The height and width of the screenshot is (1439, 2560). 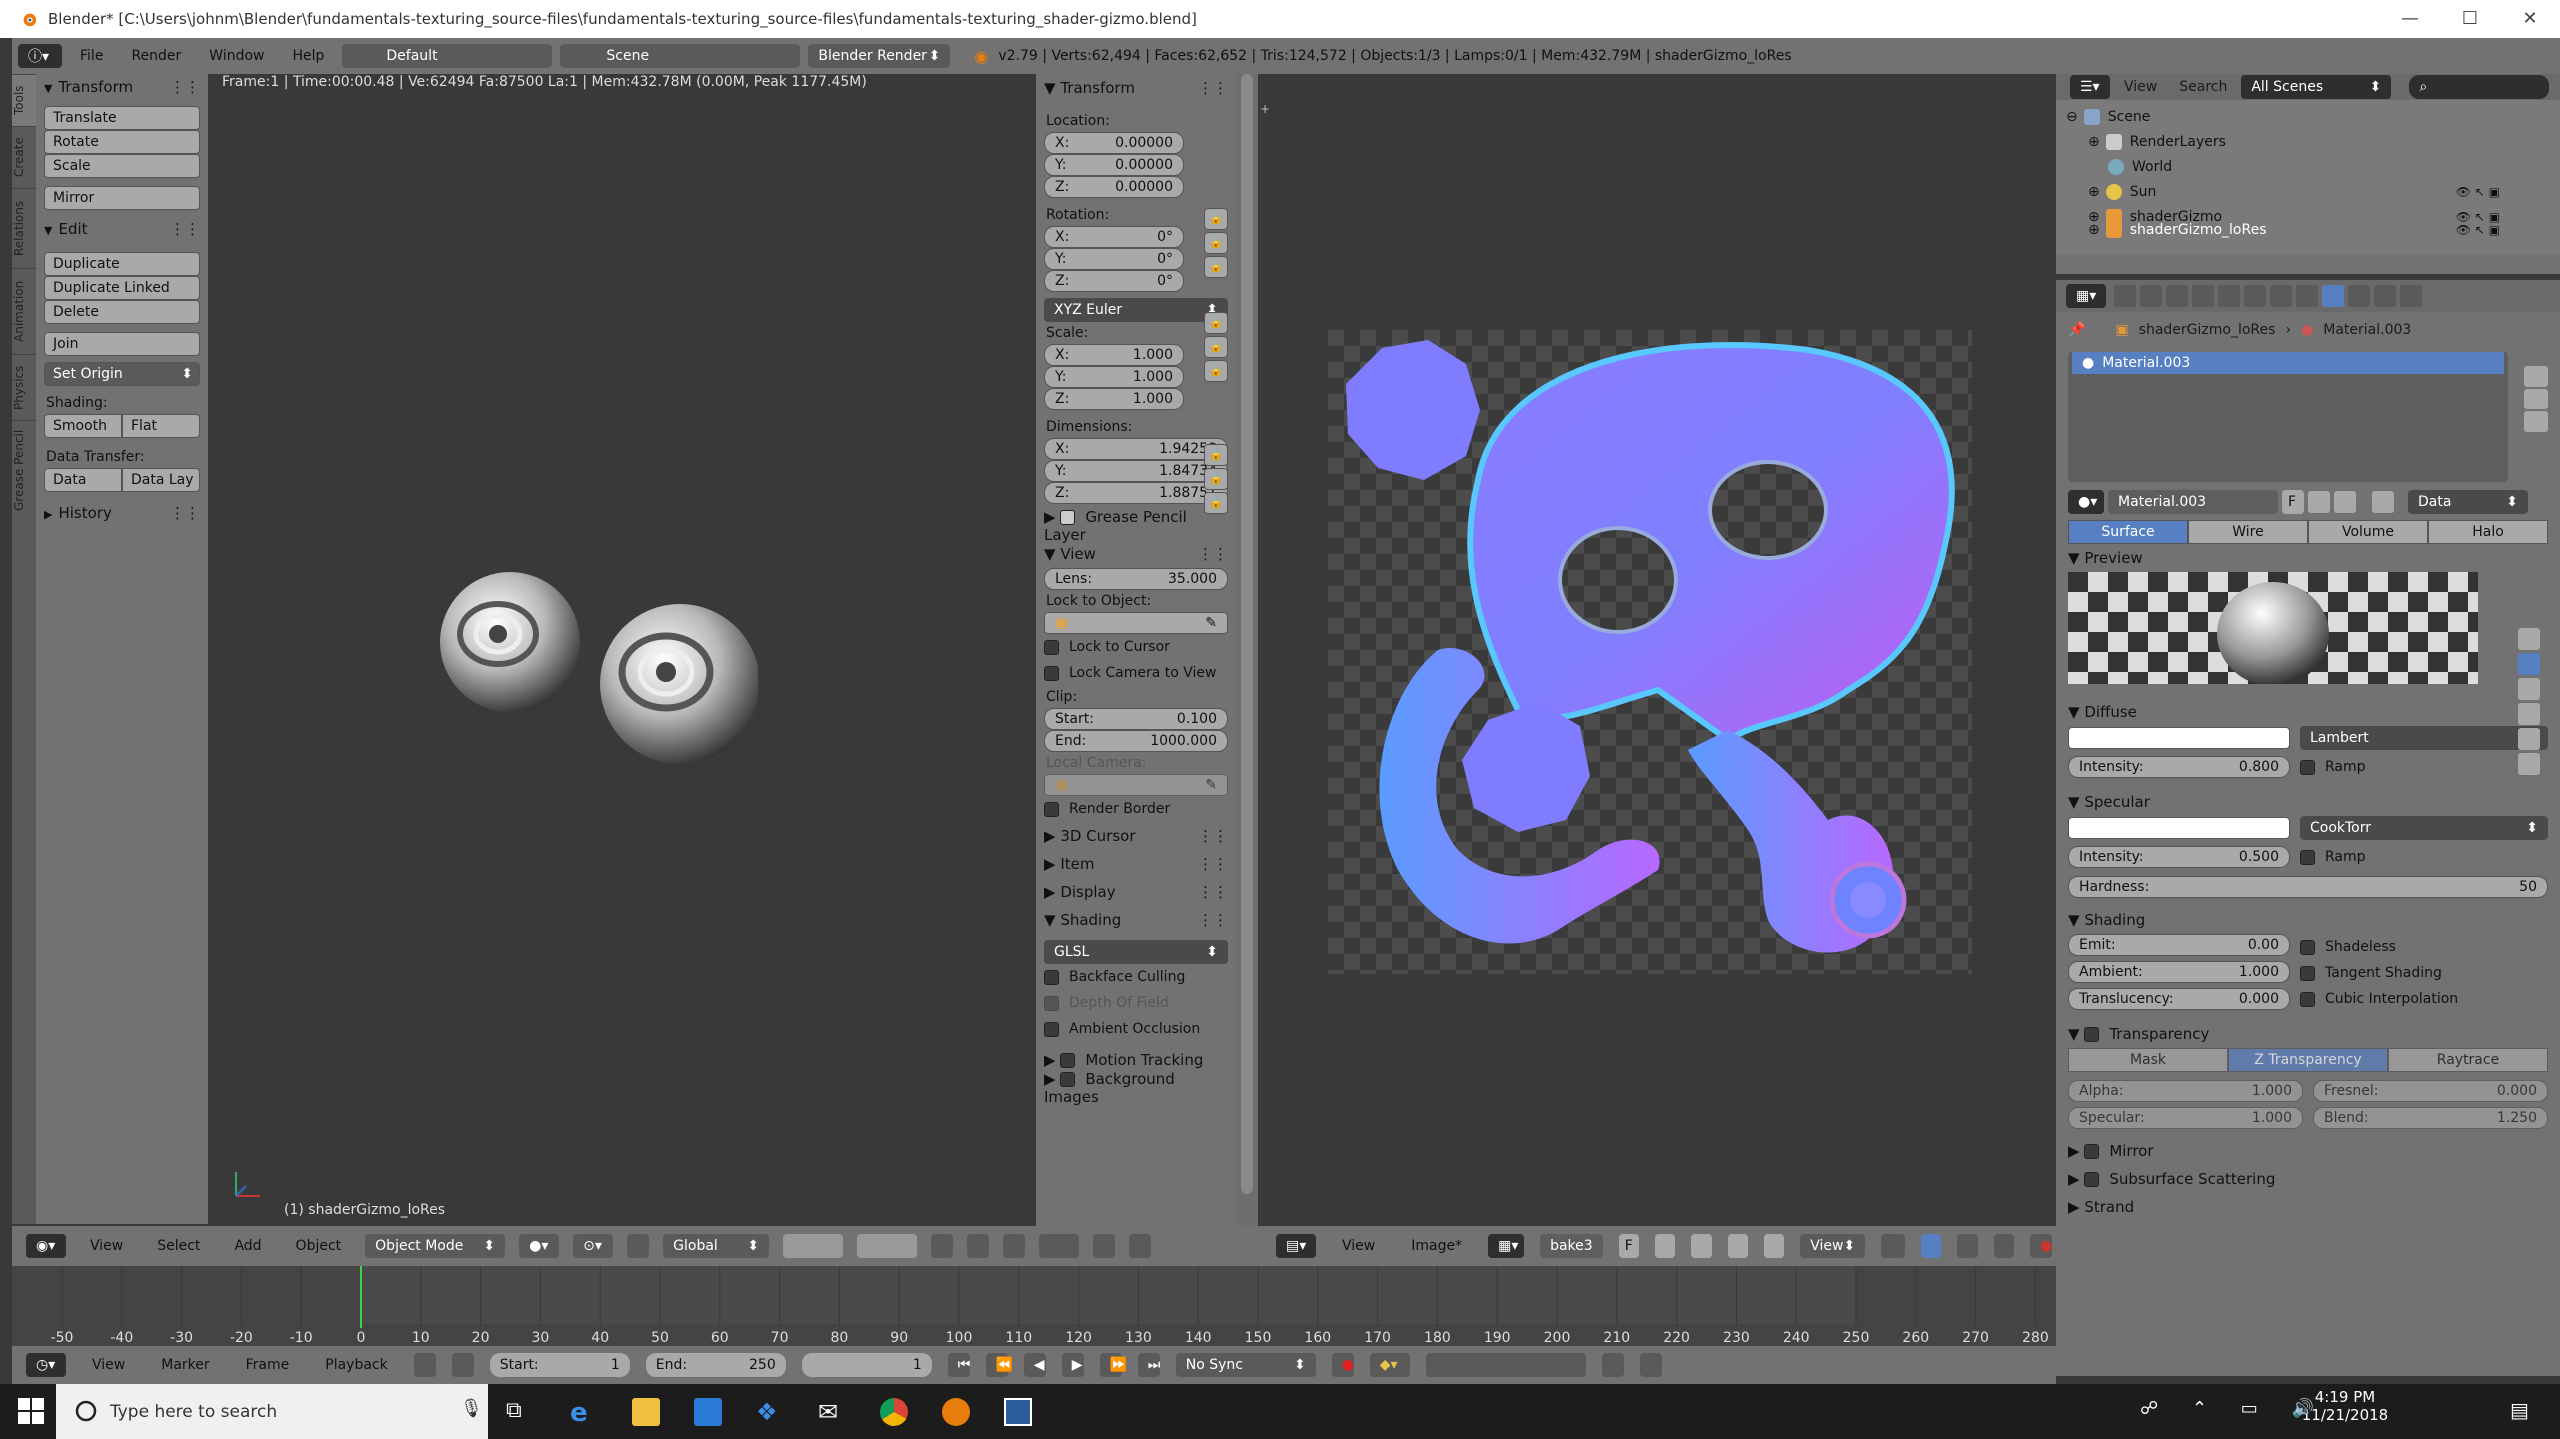 What do you see at coordinates (122, 229) in the screenshot?
I see `edit-panel-header: ▼ Edit ⋮⋮` at bounding box center [122, 229].